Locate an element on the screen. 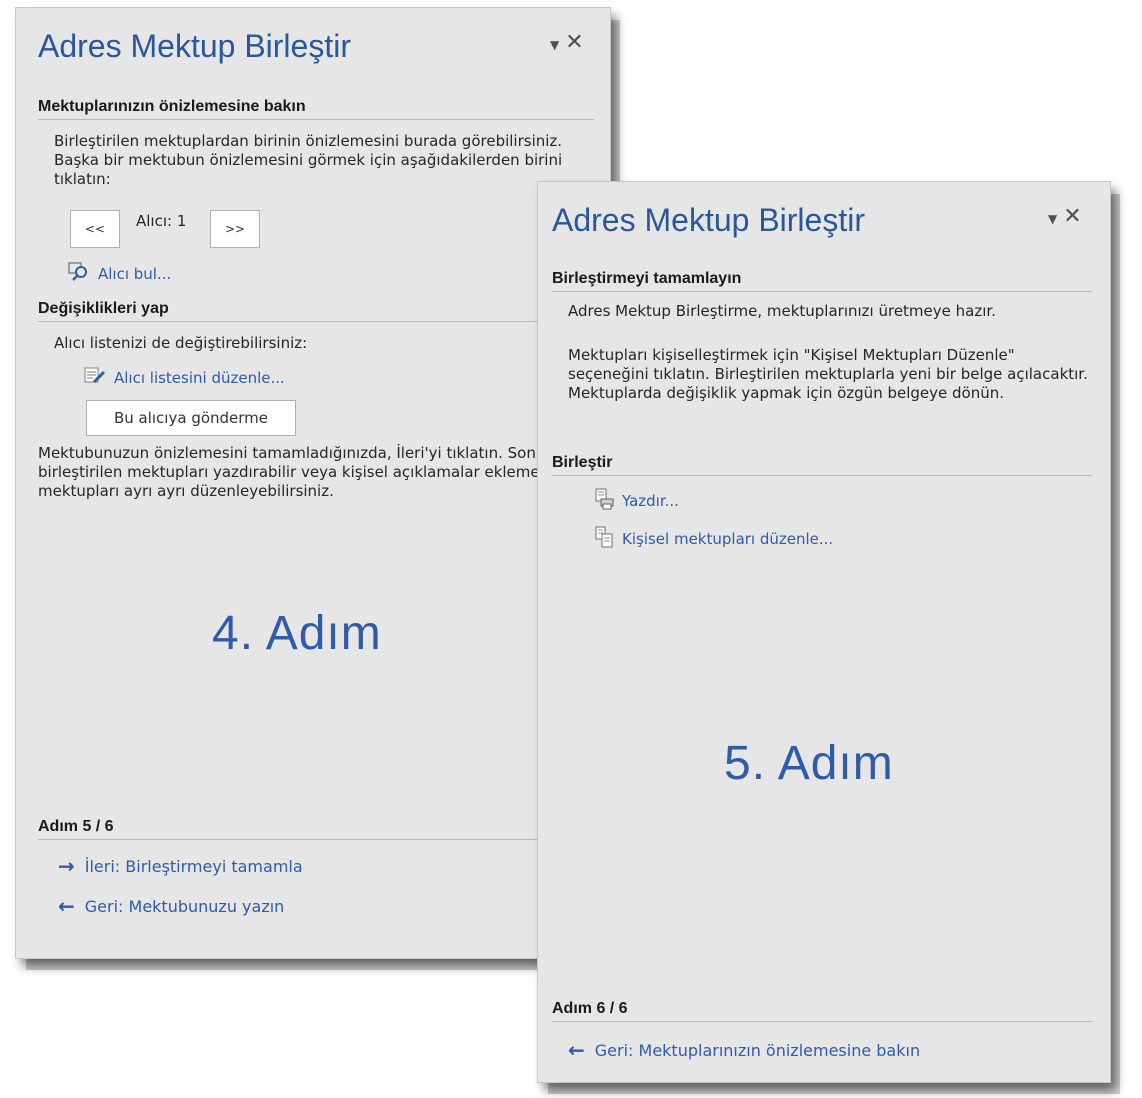 Image resolution: width=1142 pixels, height=1098 pixels. previous-step-label: Geri: Mektubunuzu yazın is located at coordinates (184, 906).